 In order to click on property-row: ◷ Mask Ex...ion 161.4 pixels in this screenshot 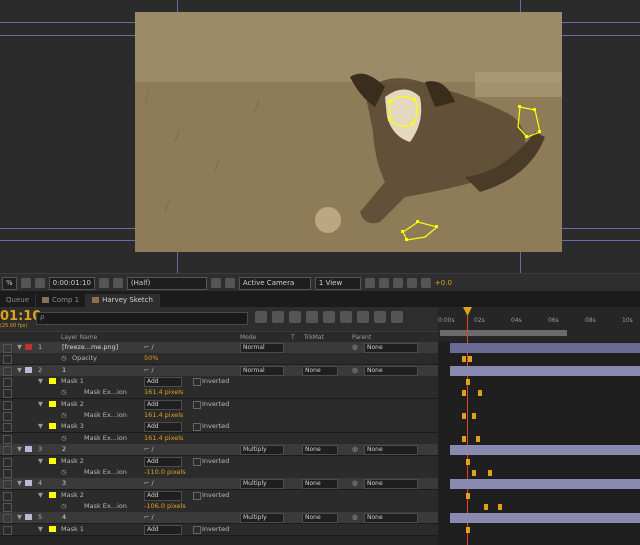, I will do `click(219, 393)`.